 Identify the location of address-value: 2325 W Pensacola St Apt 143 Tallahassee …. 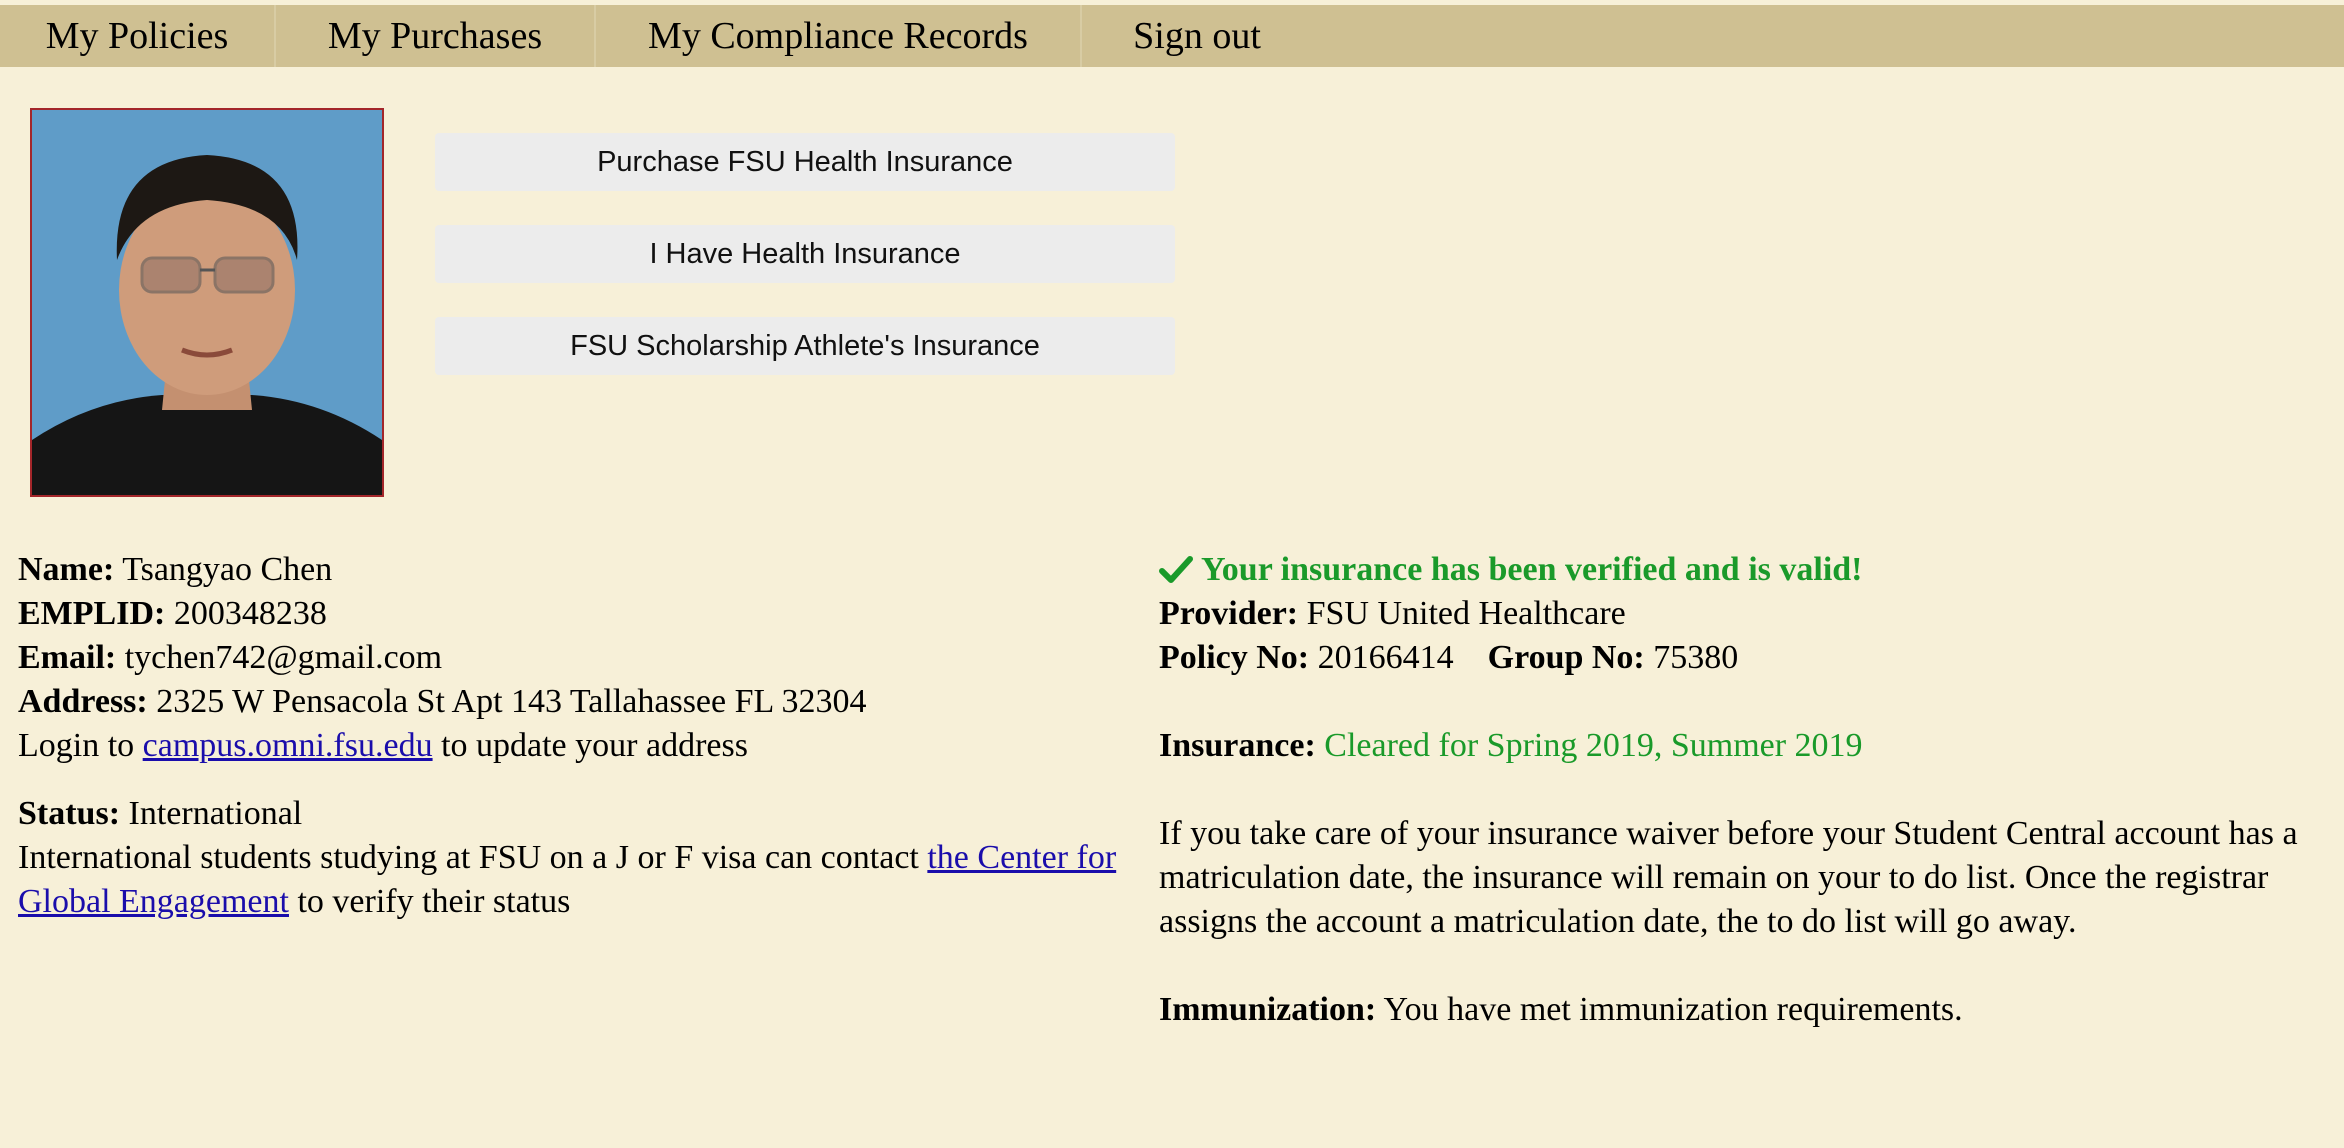
(511, 701).